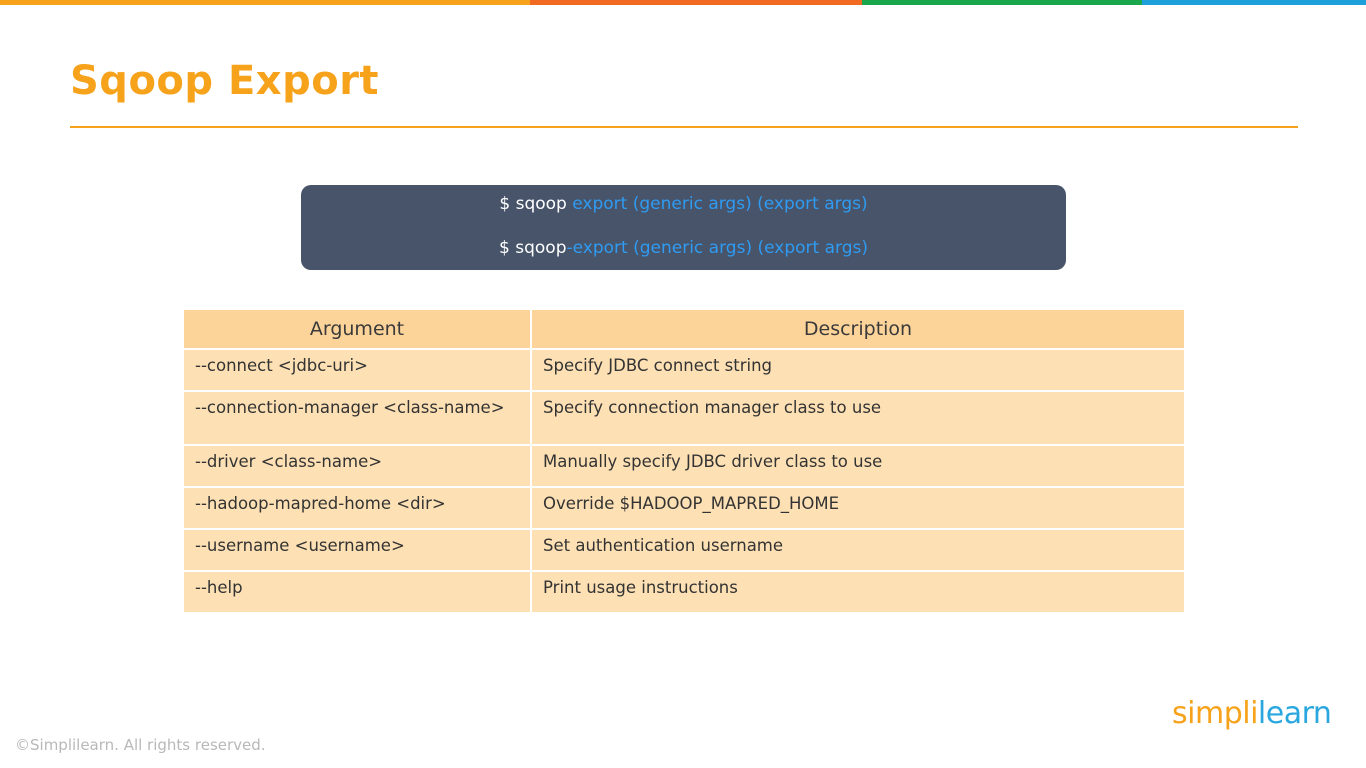 Image resolution: width=1366 pixels, height=768 pixels. What do you see at coordinates (1002, 2) in the screenshot?
I see `brand-bar-green` at bounding box center [1002, 2].